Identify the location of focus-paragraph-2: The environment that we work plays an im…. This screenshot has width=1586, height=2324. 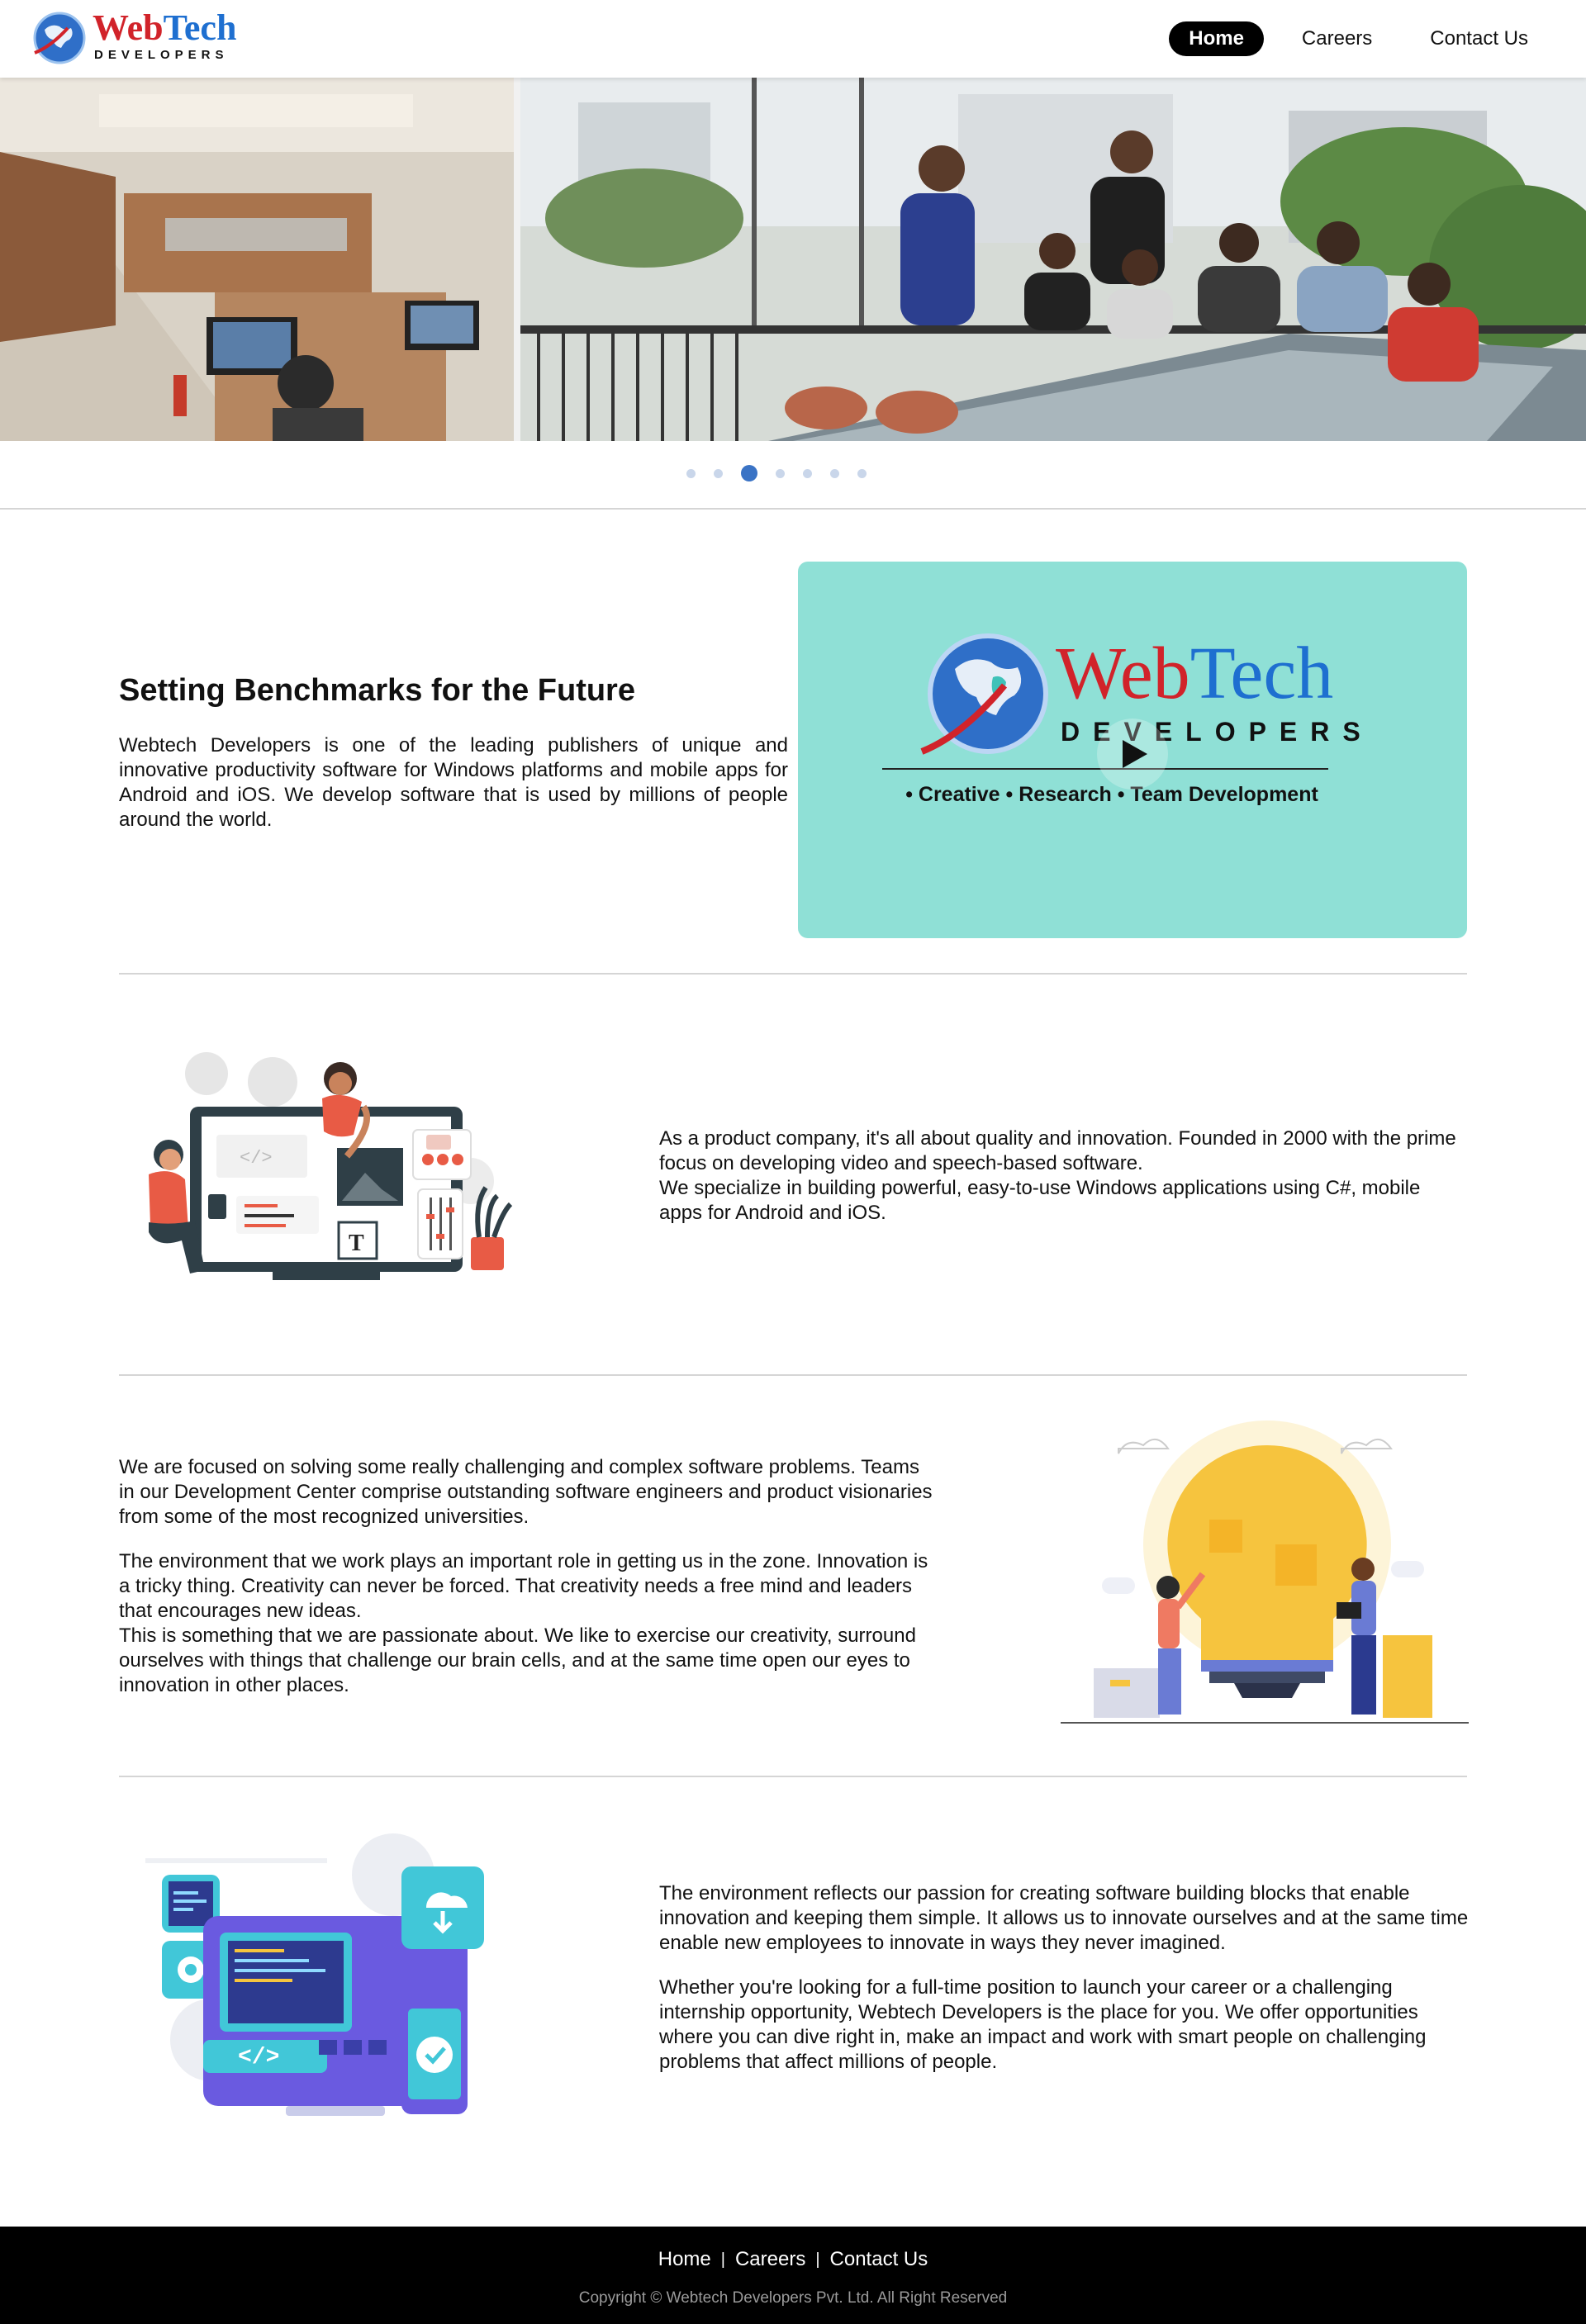
(523, 1586).